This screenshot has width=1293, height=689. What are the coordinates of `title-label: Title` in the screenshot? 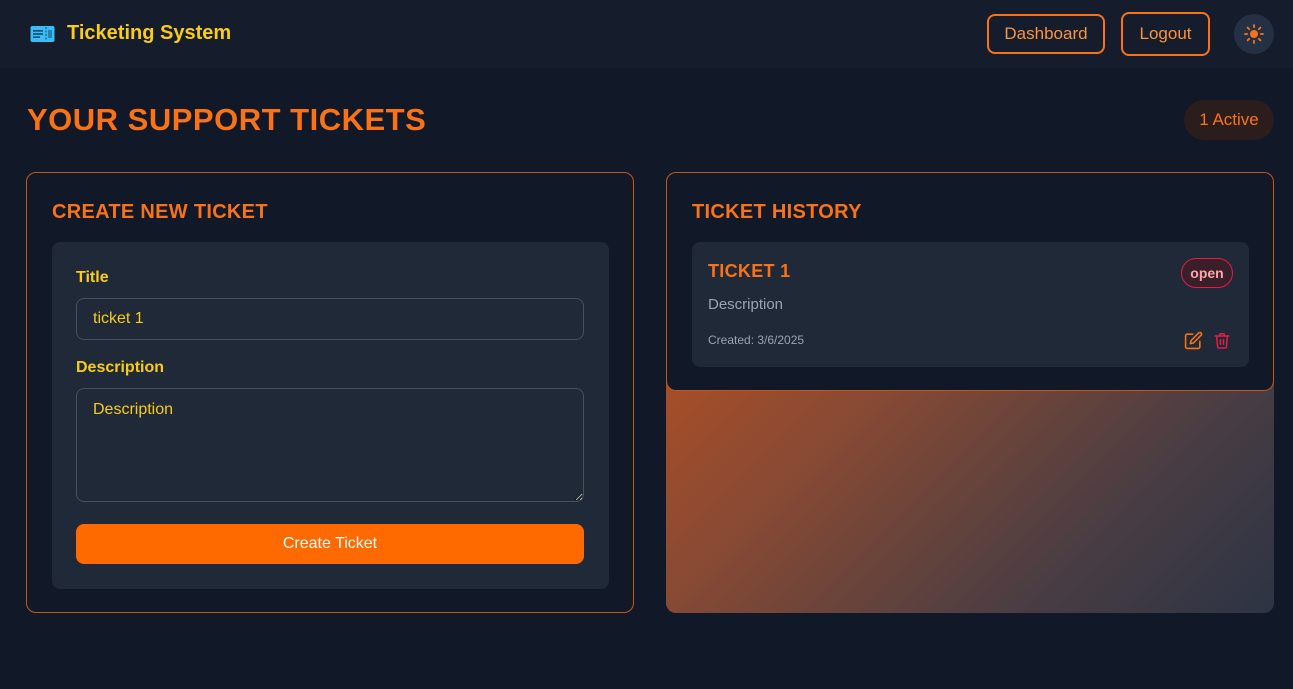 It's located at (92, 277).